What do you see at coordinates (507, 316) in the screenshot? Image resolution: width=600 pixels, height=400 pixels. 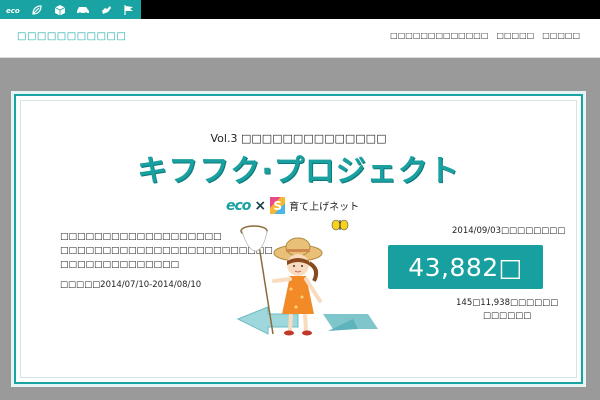 I see `counter-note-2: □□□□□□` at bounding box center [507, 316].